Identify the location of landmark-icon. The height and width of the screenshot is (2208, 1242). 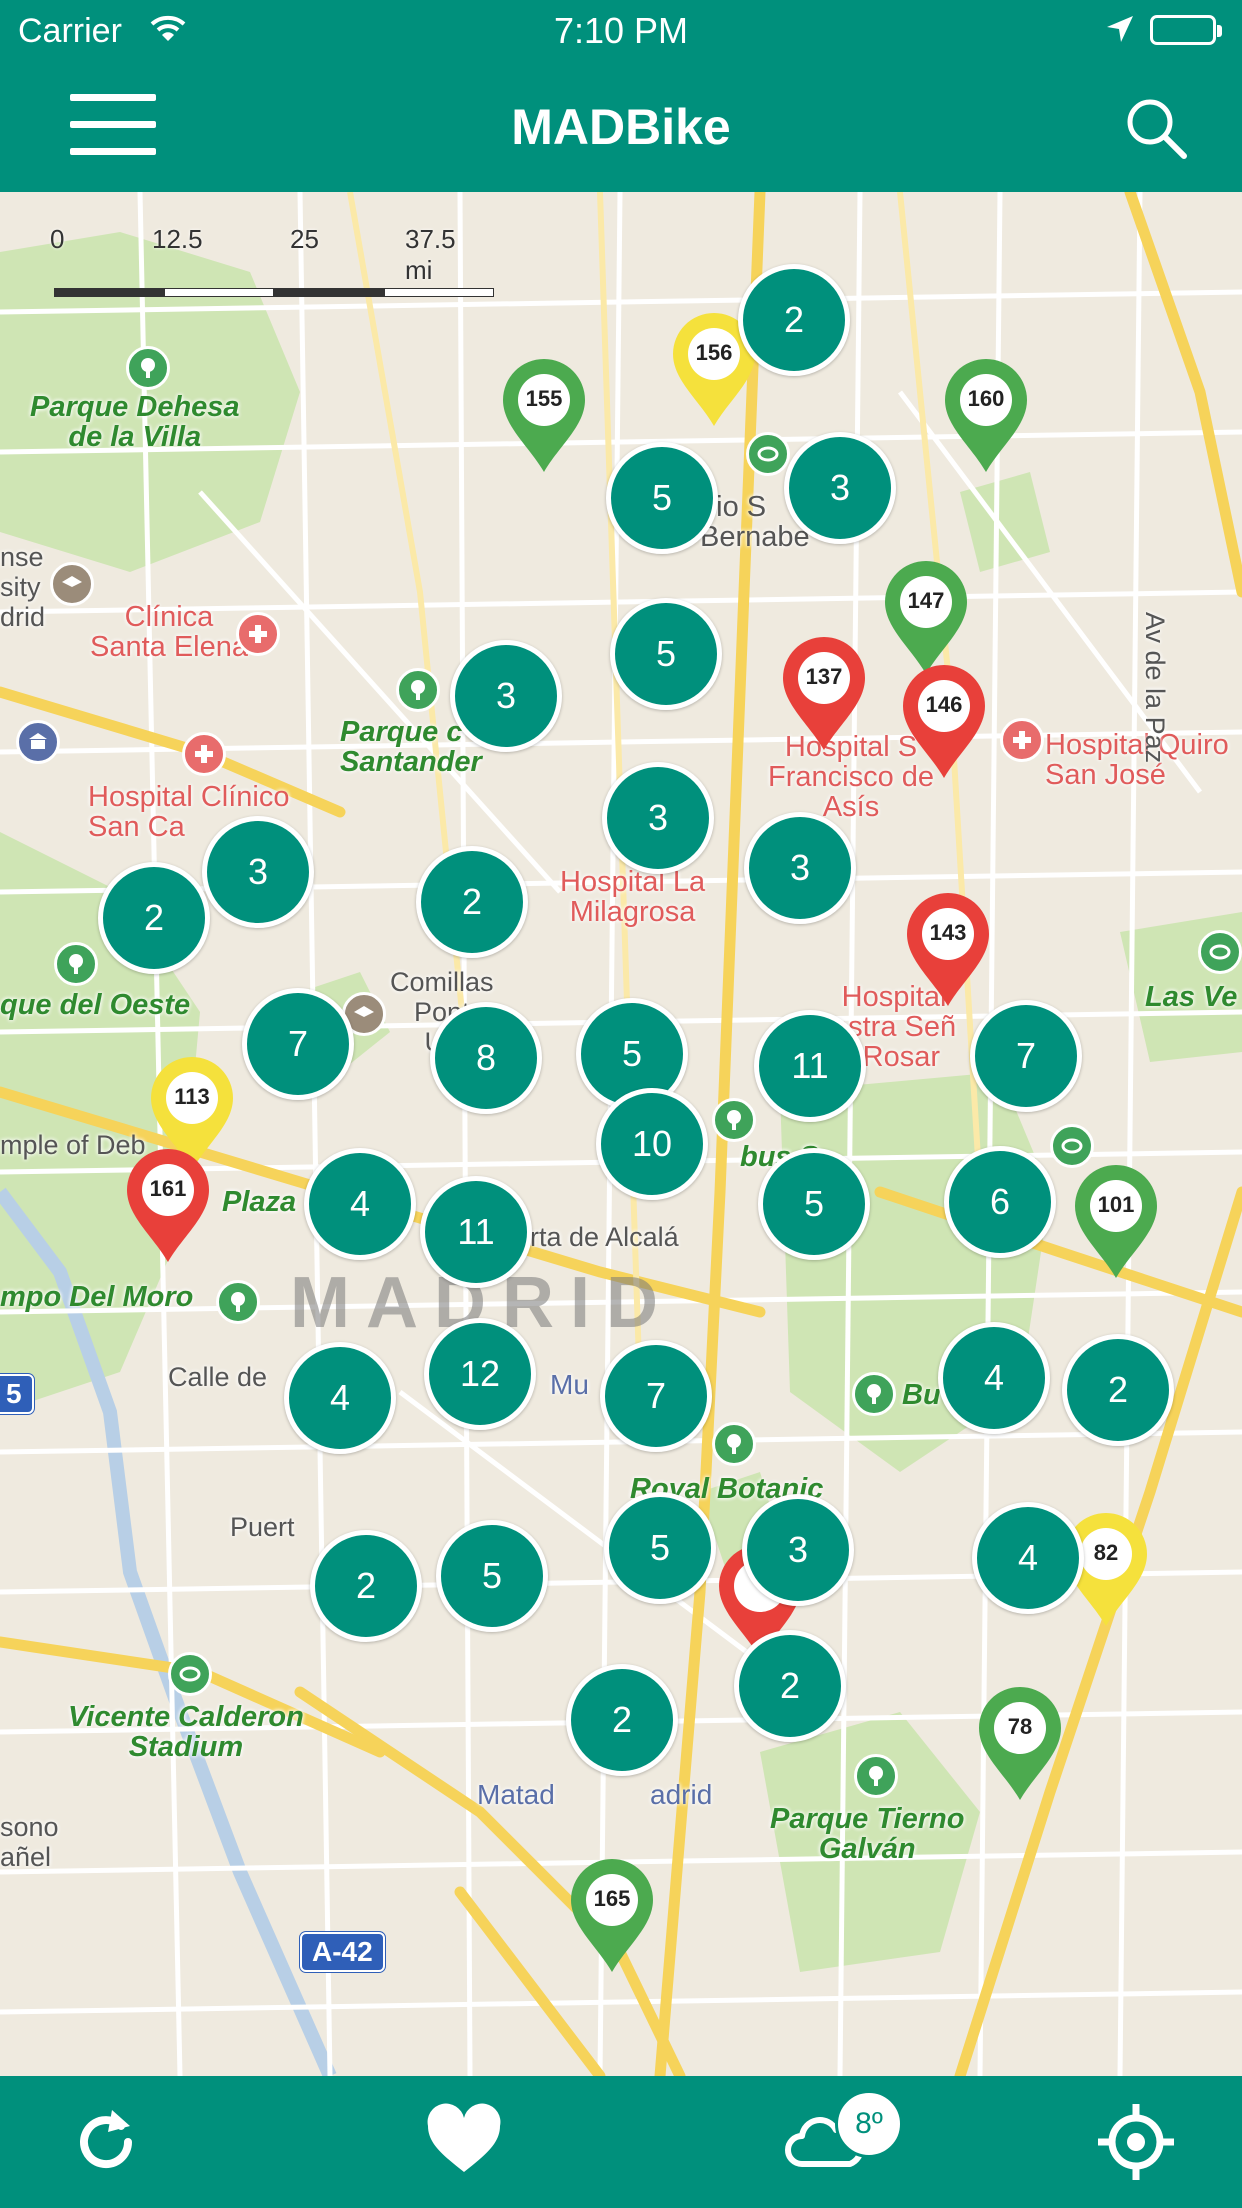
(38, 742).